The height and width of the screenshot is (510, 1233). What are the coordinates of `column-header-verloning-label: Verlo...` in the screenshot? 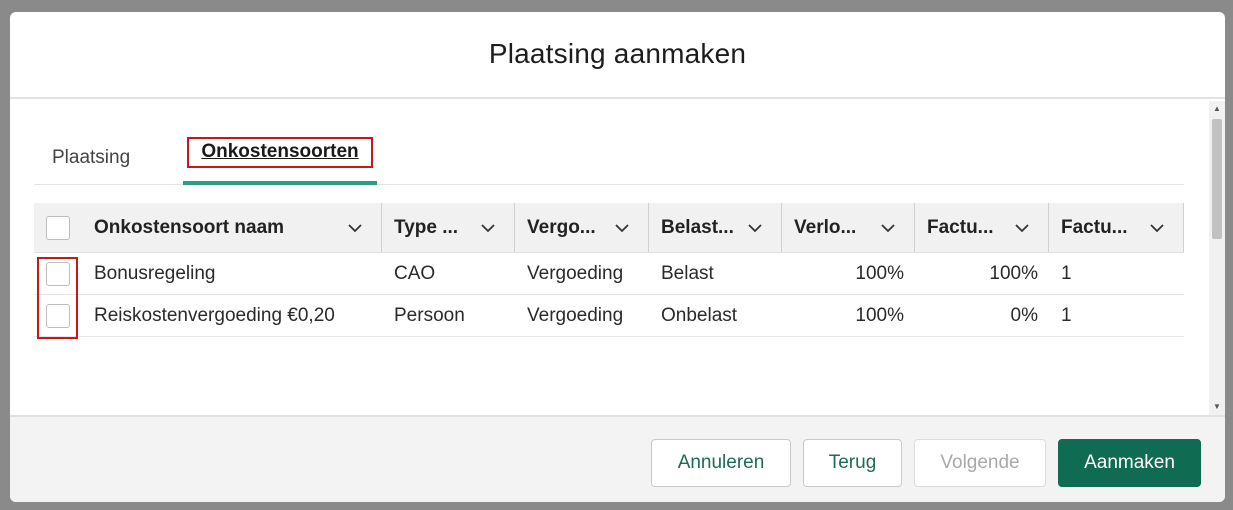 It's located at (825, 227).